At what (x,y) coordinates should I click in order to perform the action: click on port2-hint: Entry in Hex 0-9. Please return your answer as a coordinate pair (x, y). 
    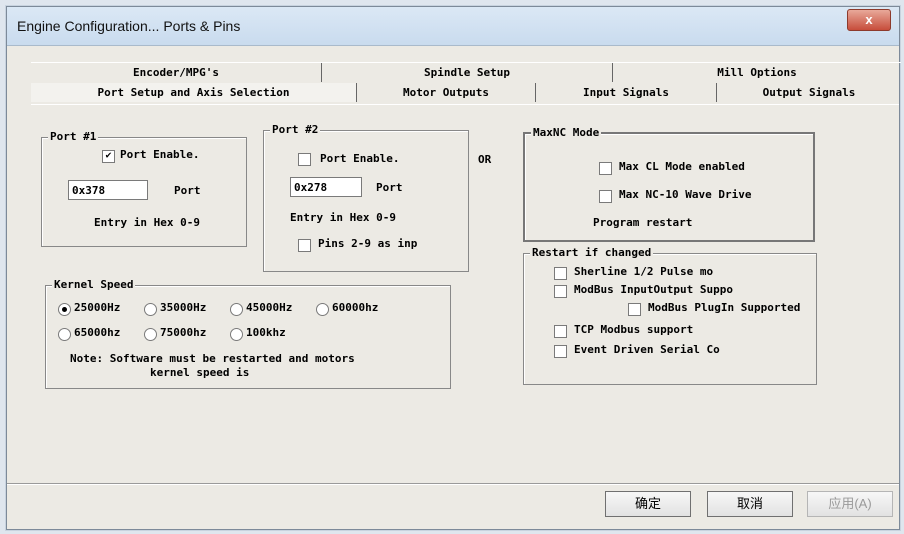
    Looking at the image, I should click on (343, 217).